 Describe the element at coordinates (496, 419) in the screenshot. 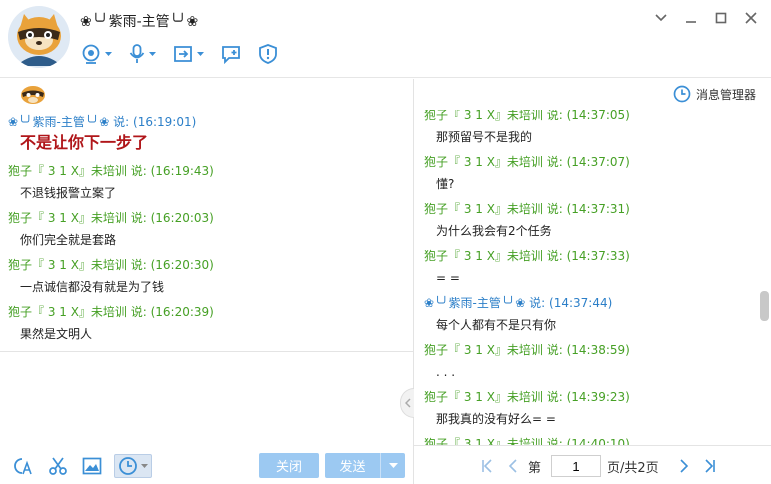

I see `message-text: 那我真的没有好么= =` at that location.